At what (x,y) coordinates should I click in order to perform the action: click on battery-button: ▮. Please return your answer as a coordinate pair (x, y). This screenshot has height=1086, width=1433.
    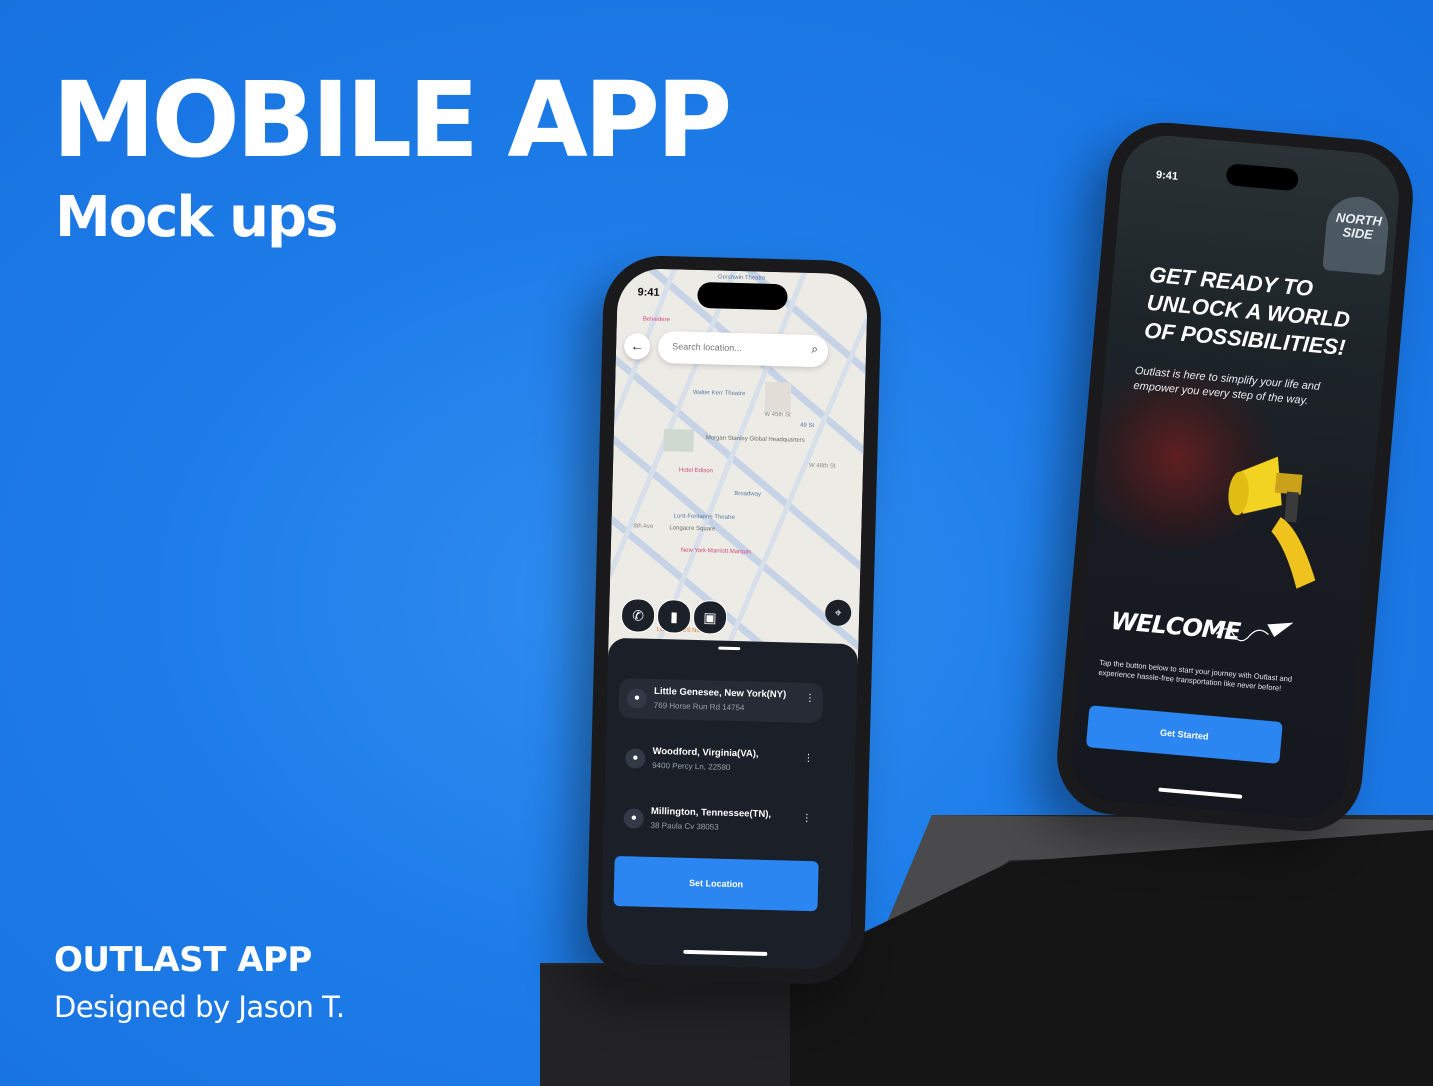
    Looking at the image, I should click on (674, 616).